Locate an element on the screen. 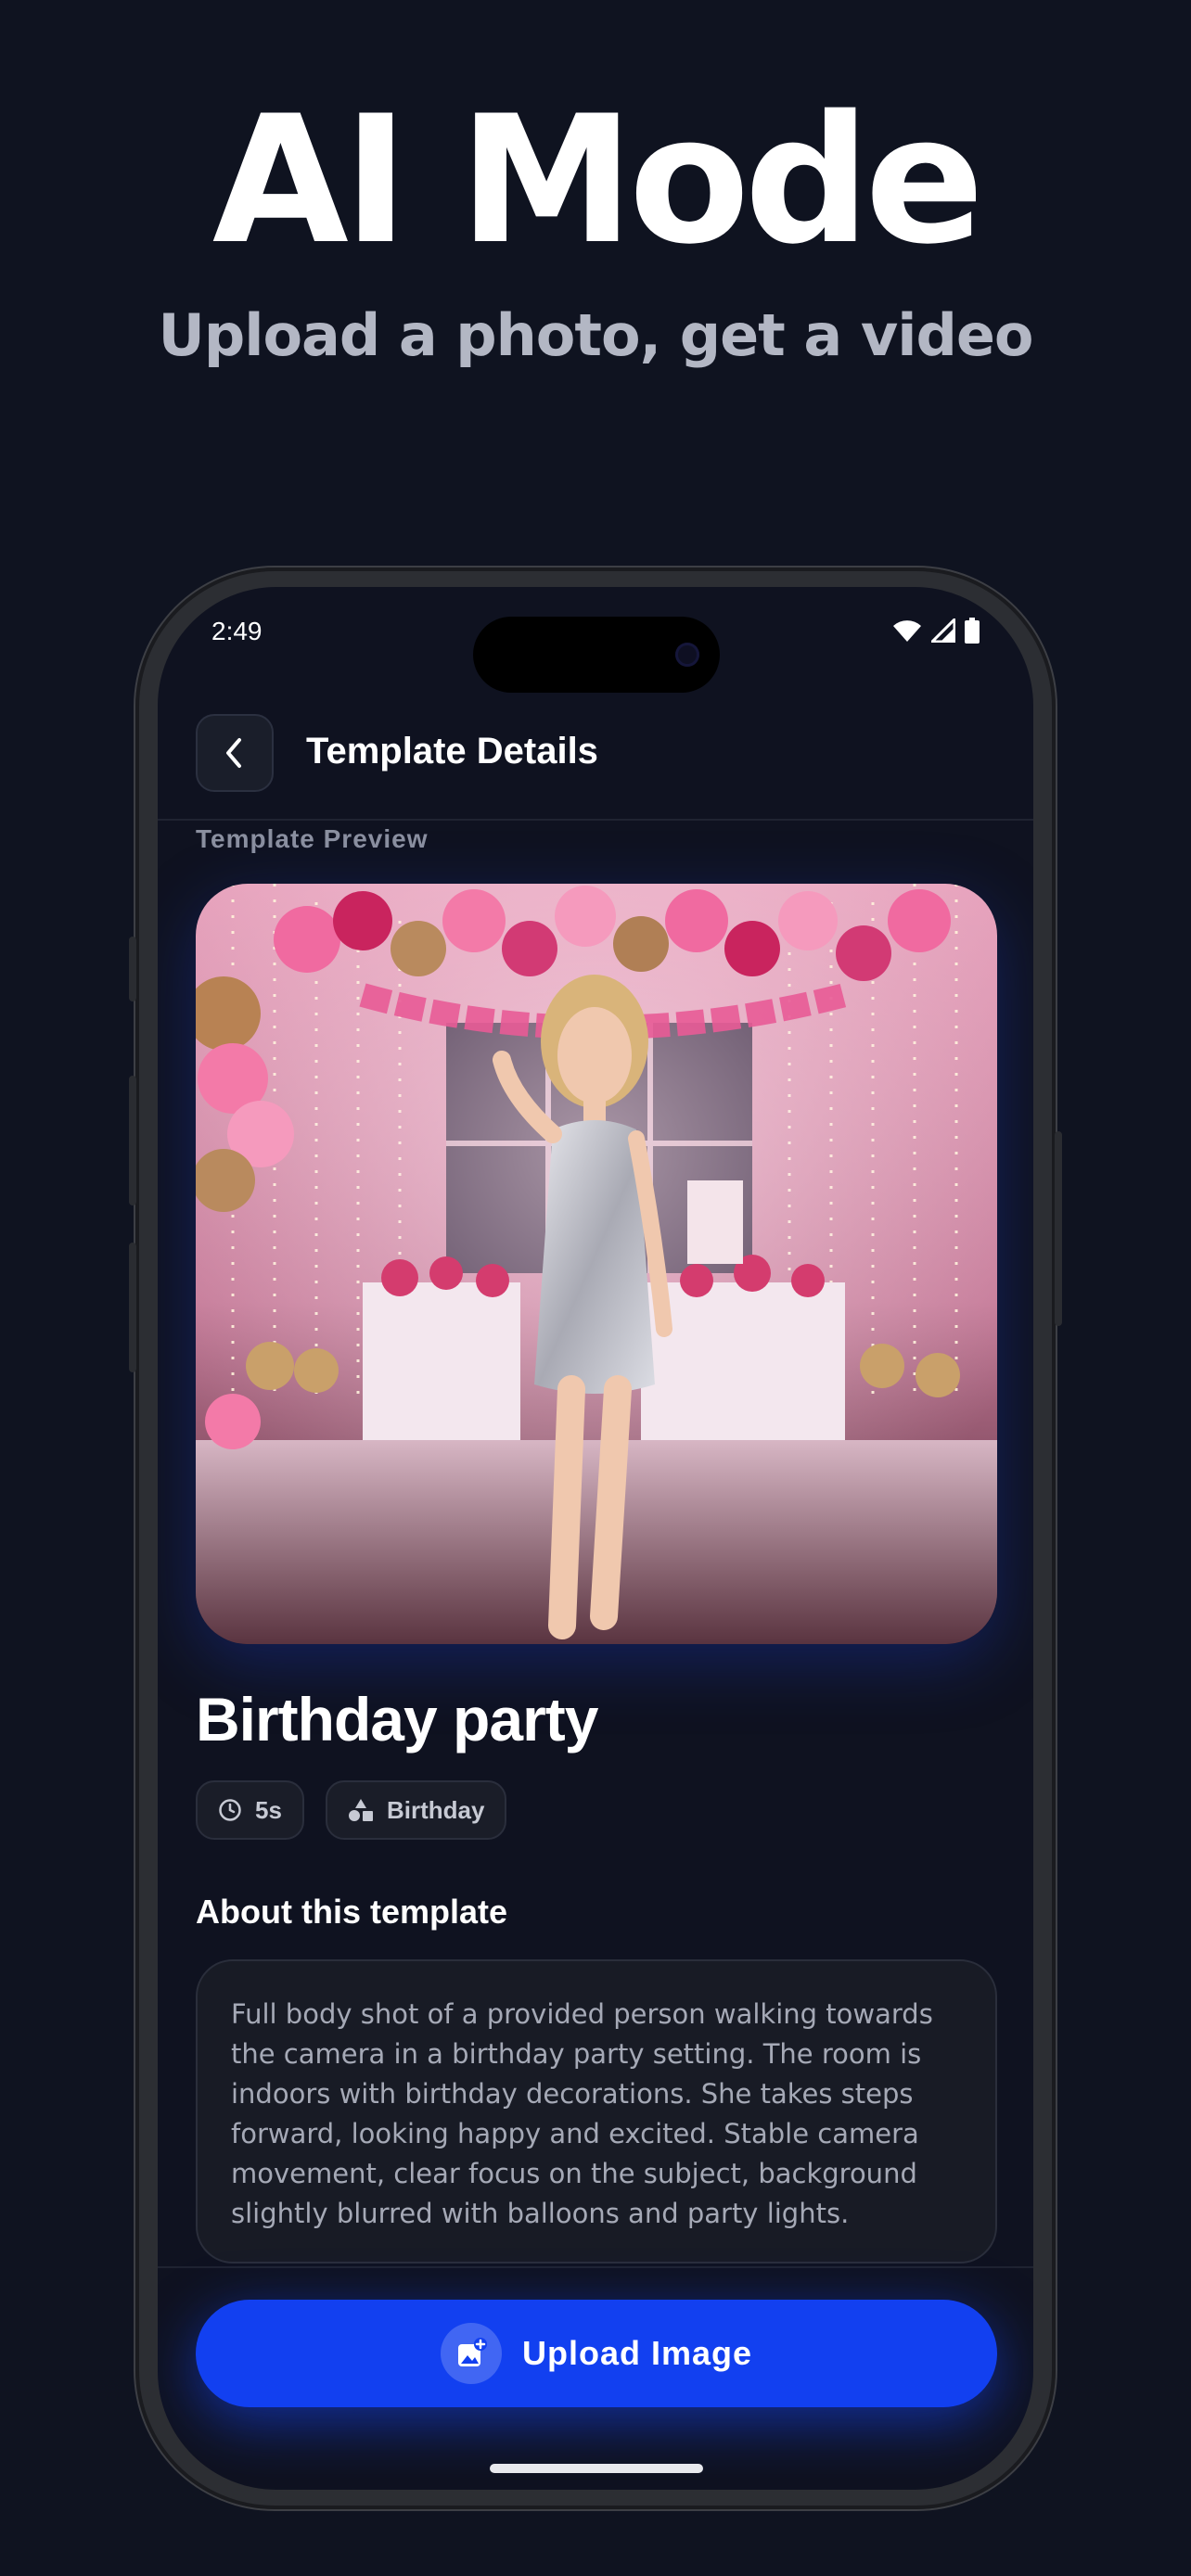  hero-subtitle: Upload a photo, get a video is located at coordinates (595, 335).